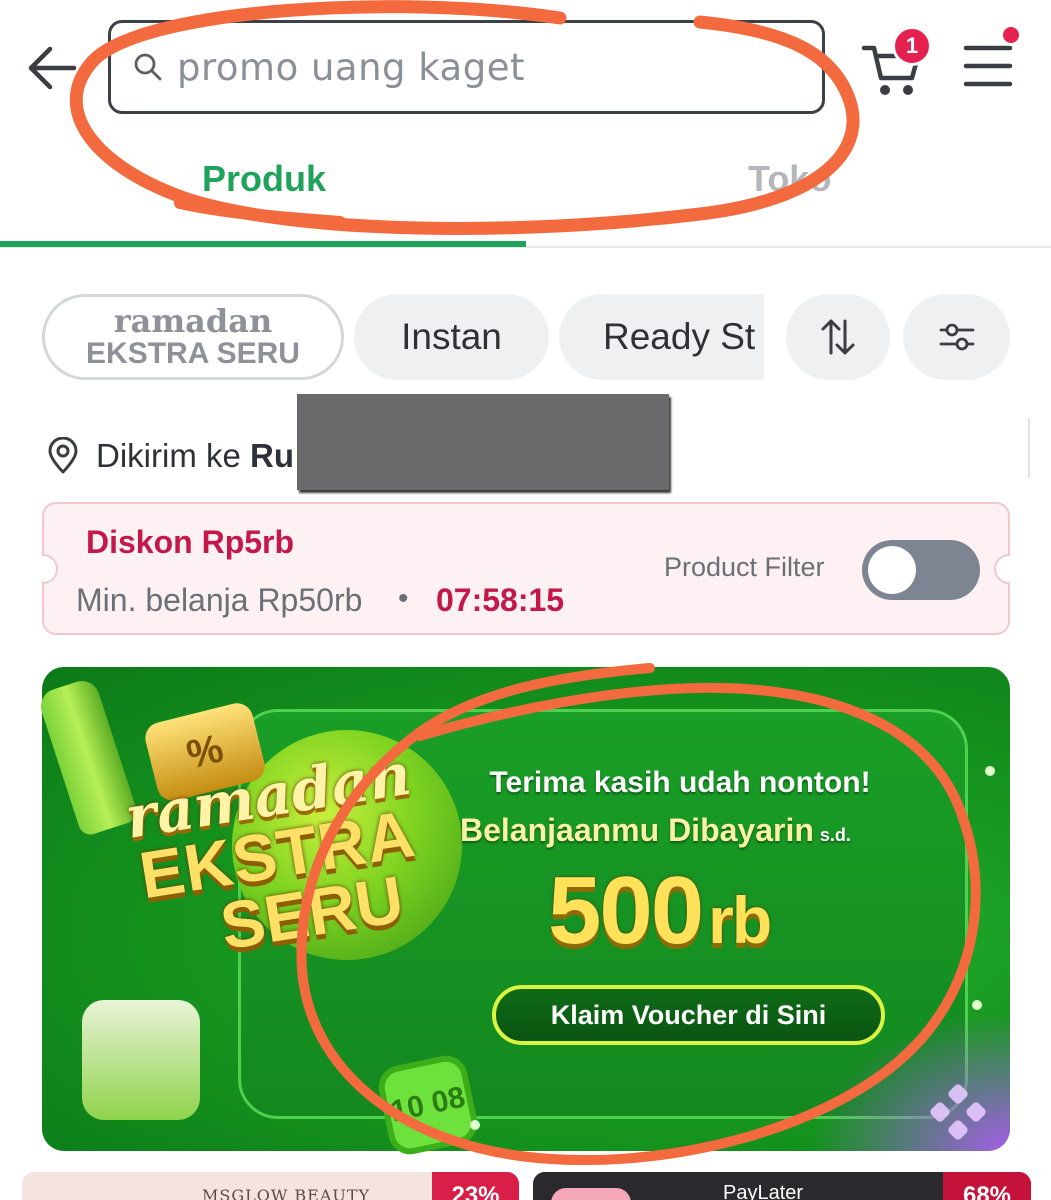  I want to click on product-brand: MSGLOW BEAUTY, so click(286, 1193).